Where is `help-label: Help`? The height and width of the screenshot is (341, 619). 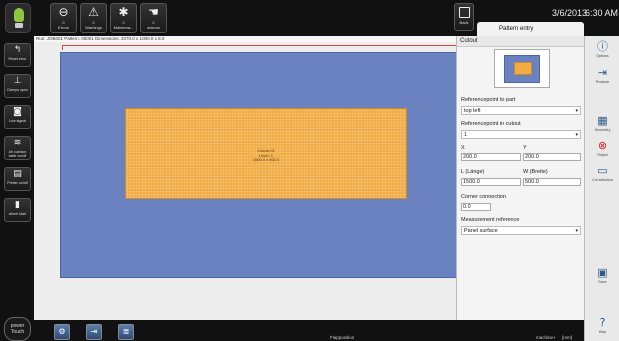 help-label: Help is located at coordinates (602, 332).